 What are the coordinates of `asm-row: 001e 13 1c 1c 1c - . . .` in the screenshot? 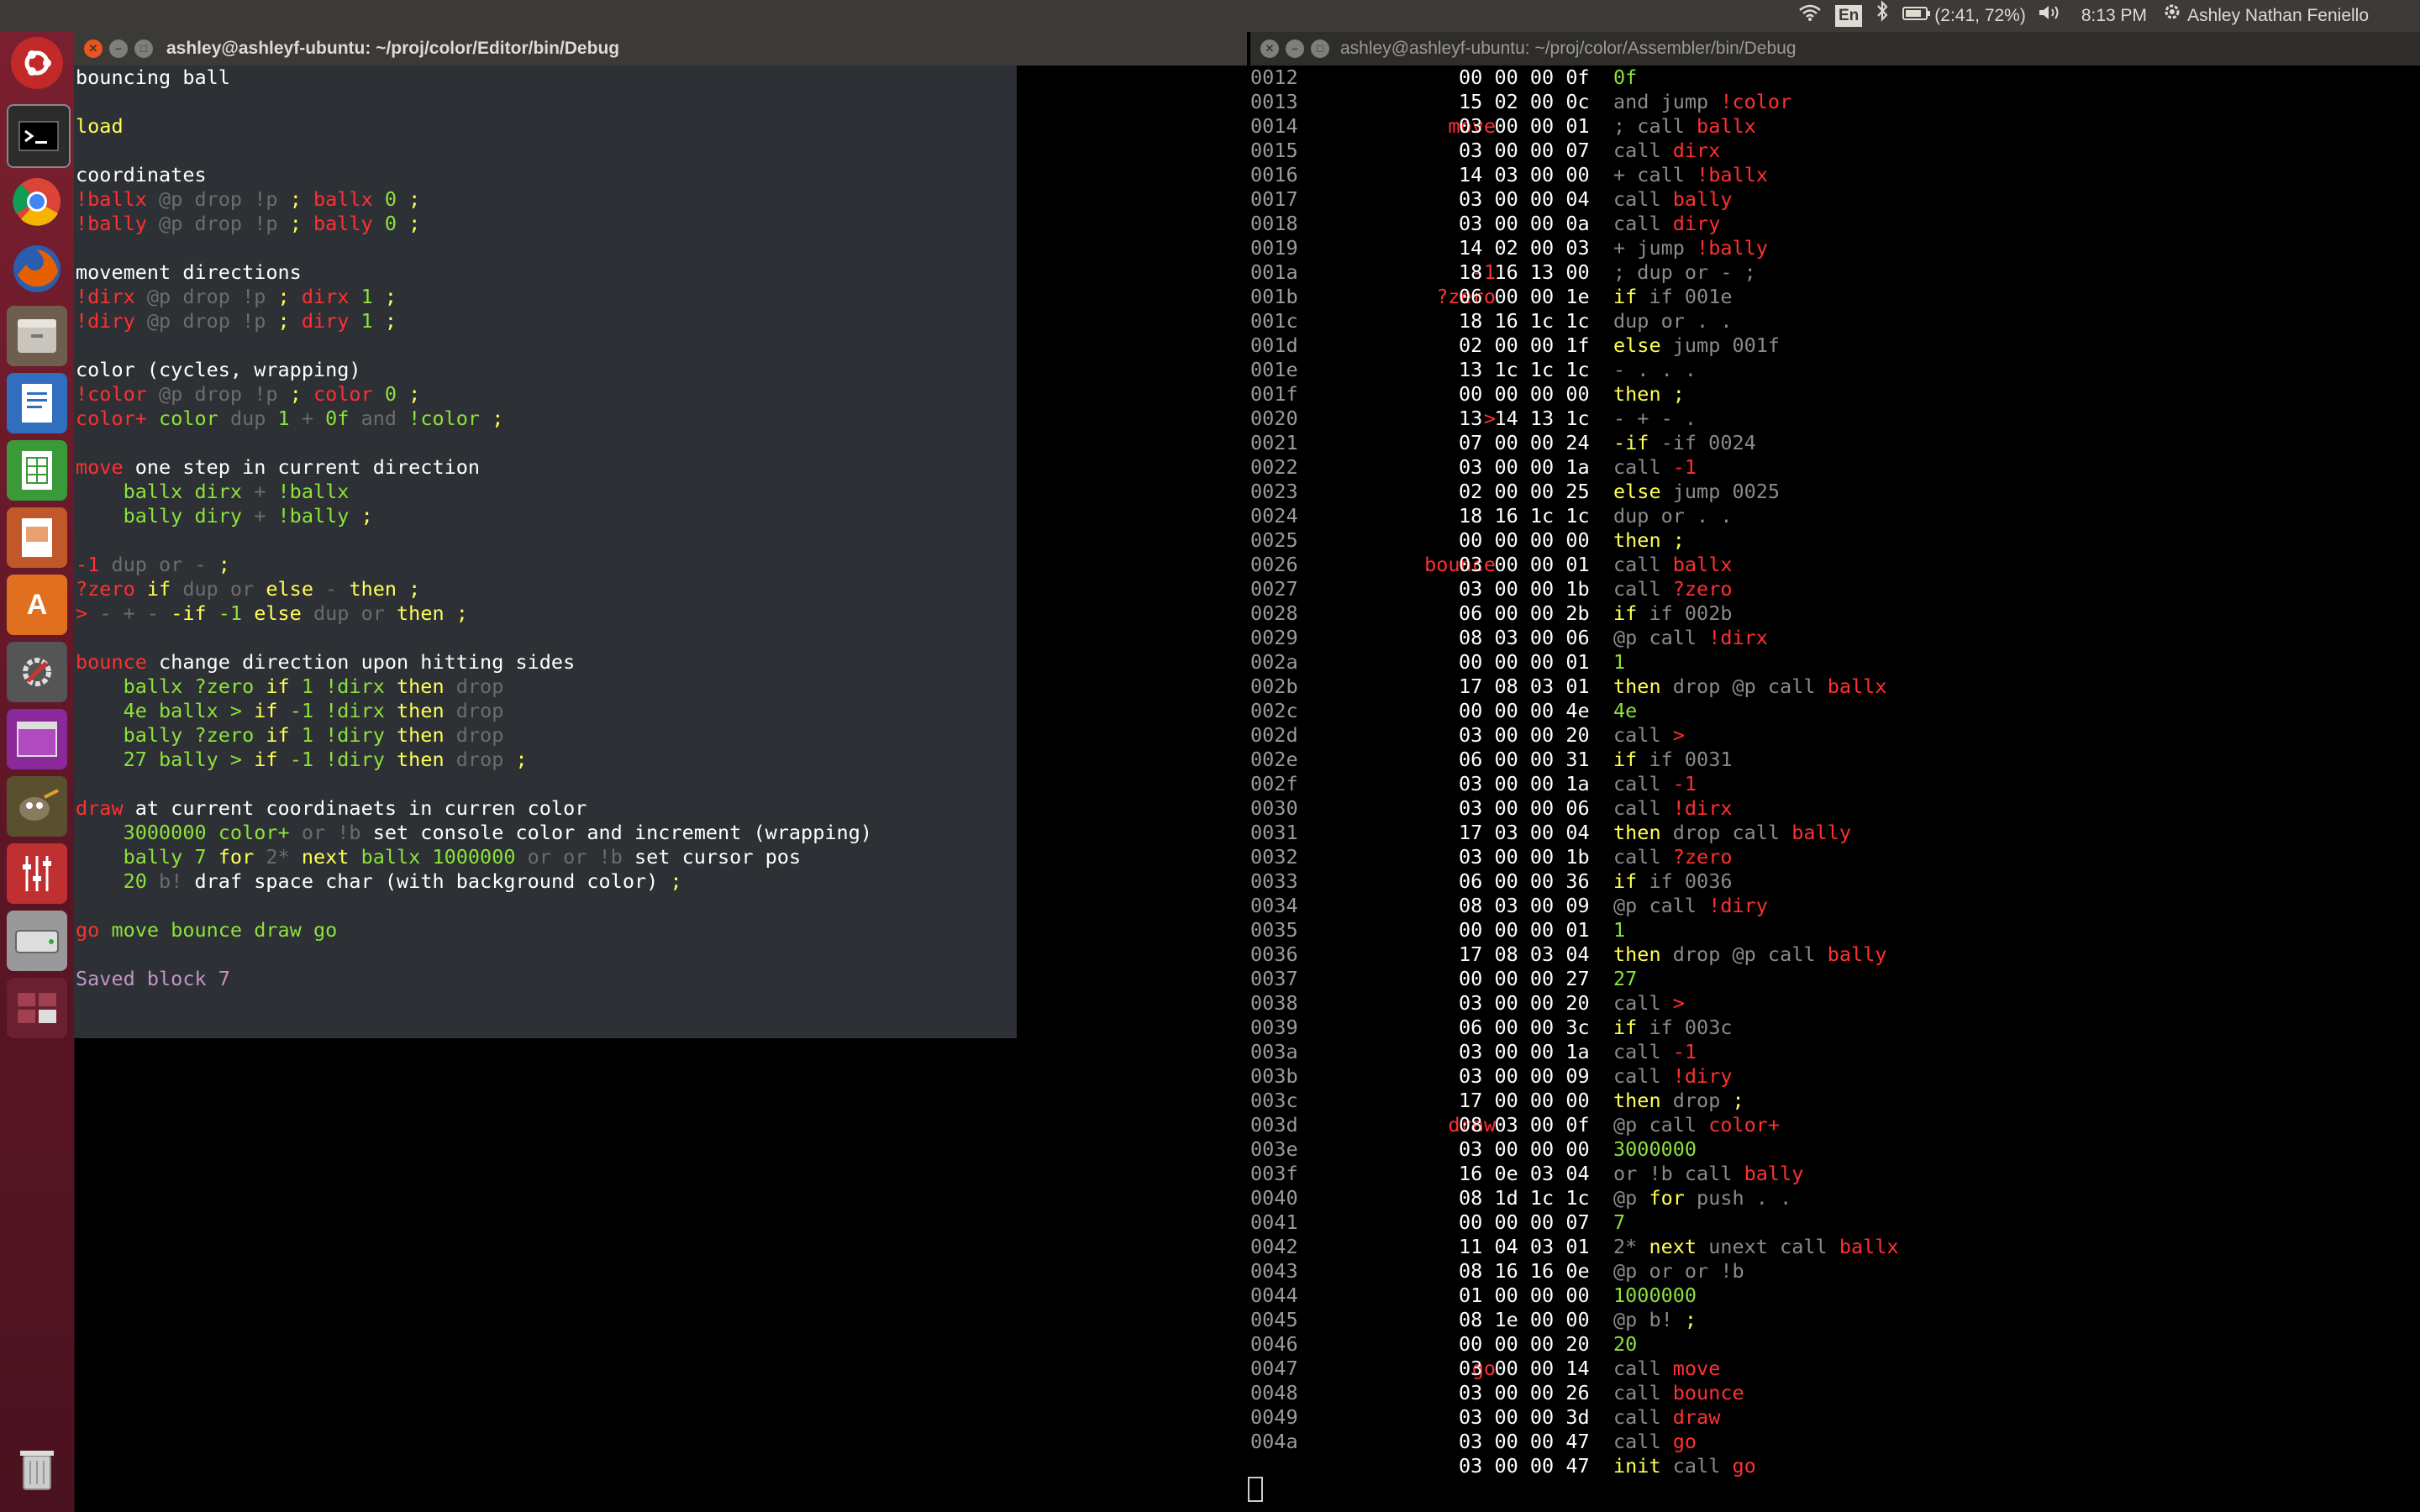 It's located at (1835, 370).